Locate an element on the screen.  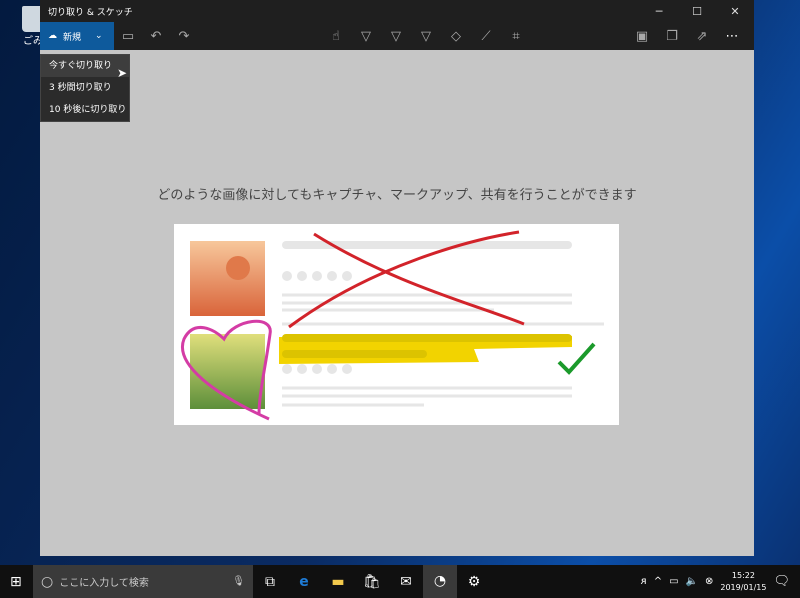
crop-icon: ⌗ is located at coordinates (516, 36).